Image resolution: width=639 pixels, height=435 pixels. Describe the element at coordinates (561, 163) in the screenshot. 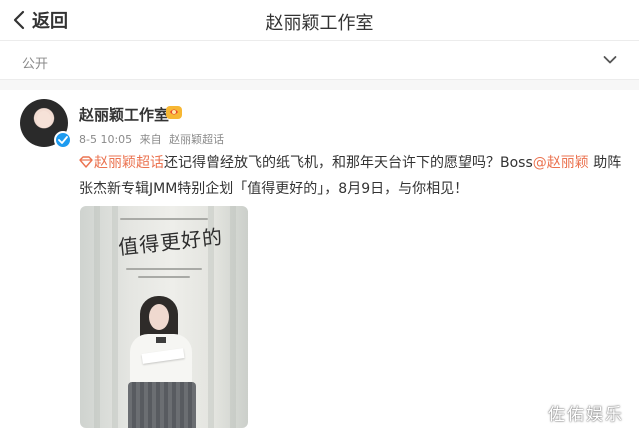

I see `mention-link: @赵丽颖` at that location.